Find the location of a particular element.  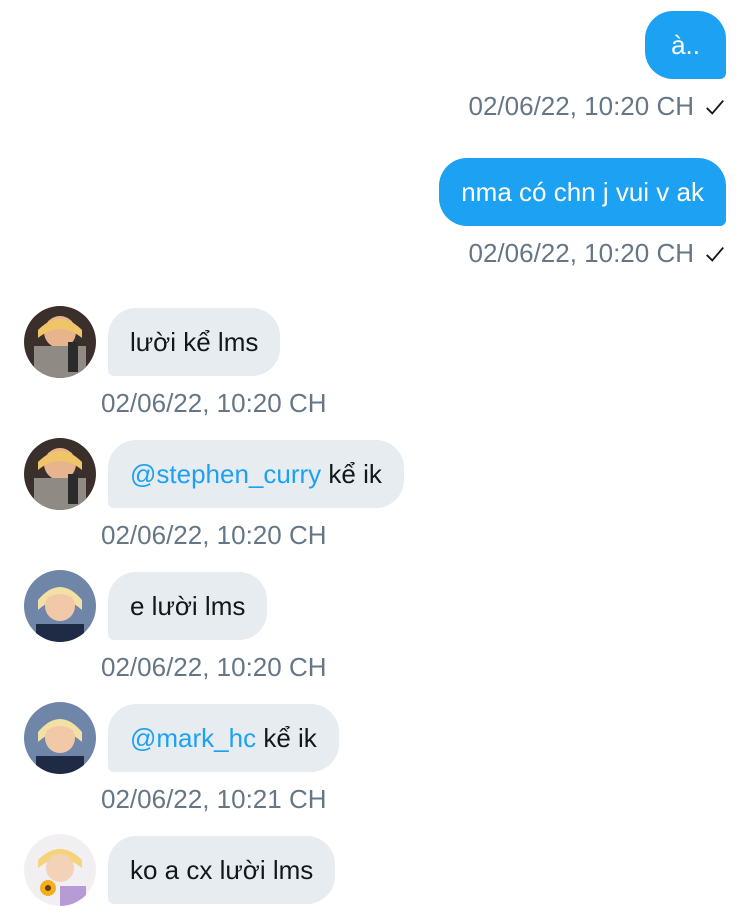

message-outgoing: nma có chn j vui v ak 02/06/22, 10:20 CH is located at coordinates (582, 213).